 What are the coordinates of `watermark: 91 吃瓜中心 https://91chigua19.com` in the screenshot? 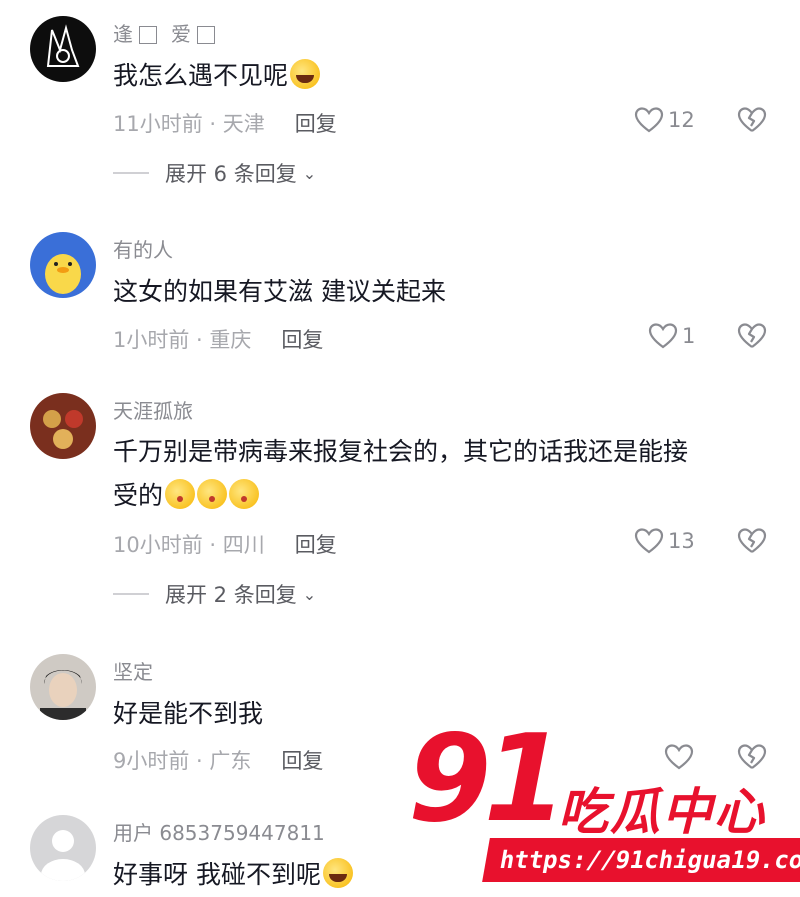 It's located at (604, 800).